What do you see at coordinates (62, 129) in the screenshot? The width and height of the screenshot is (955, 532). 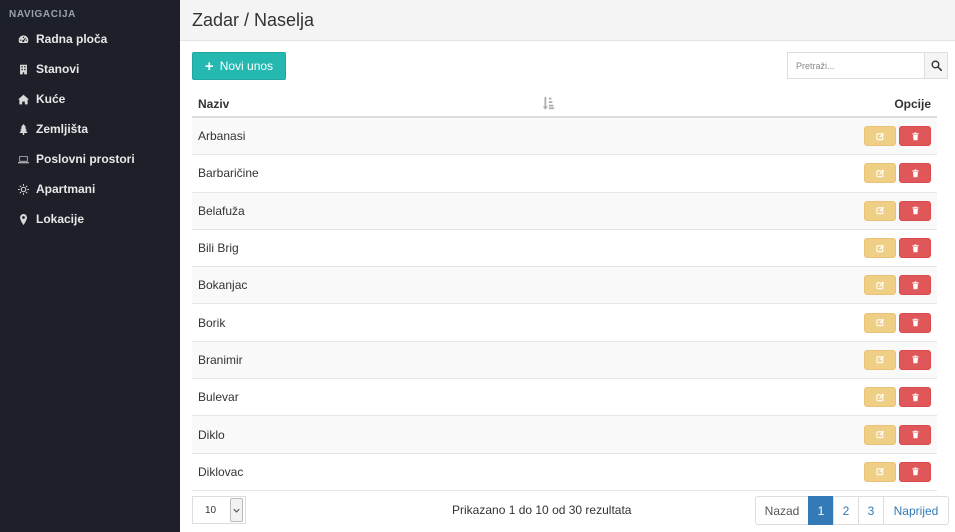 I see `sidebar-item-label: Zemljišta` at bounding box center [62, 129].